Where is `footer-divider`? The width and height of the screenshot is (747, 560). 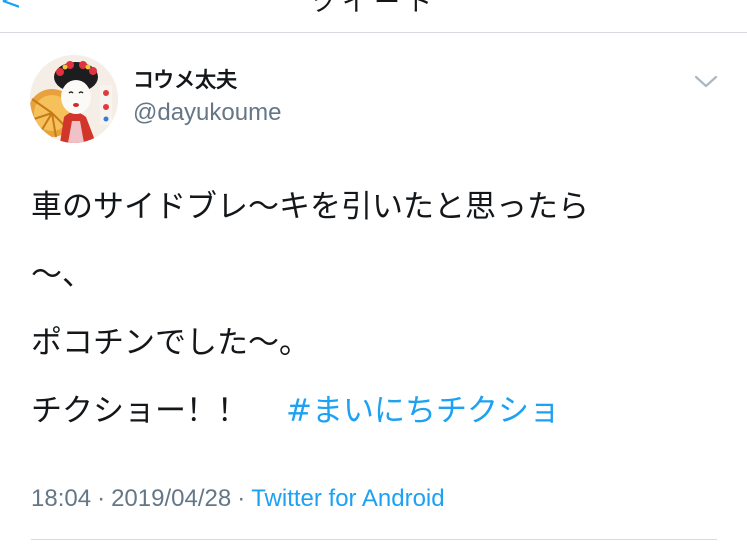 footer-divider is located at coordinates (374, 539).